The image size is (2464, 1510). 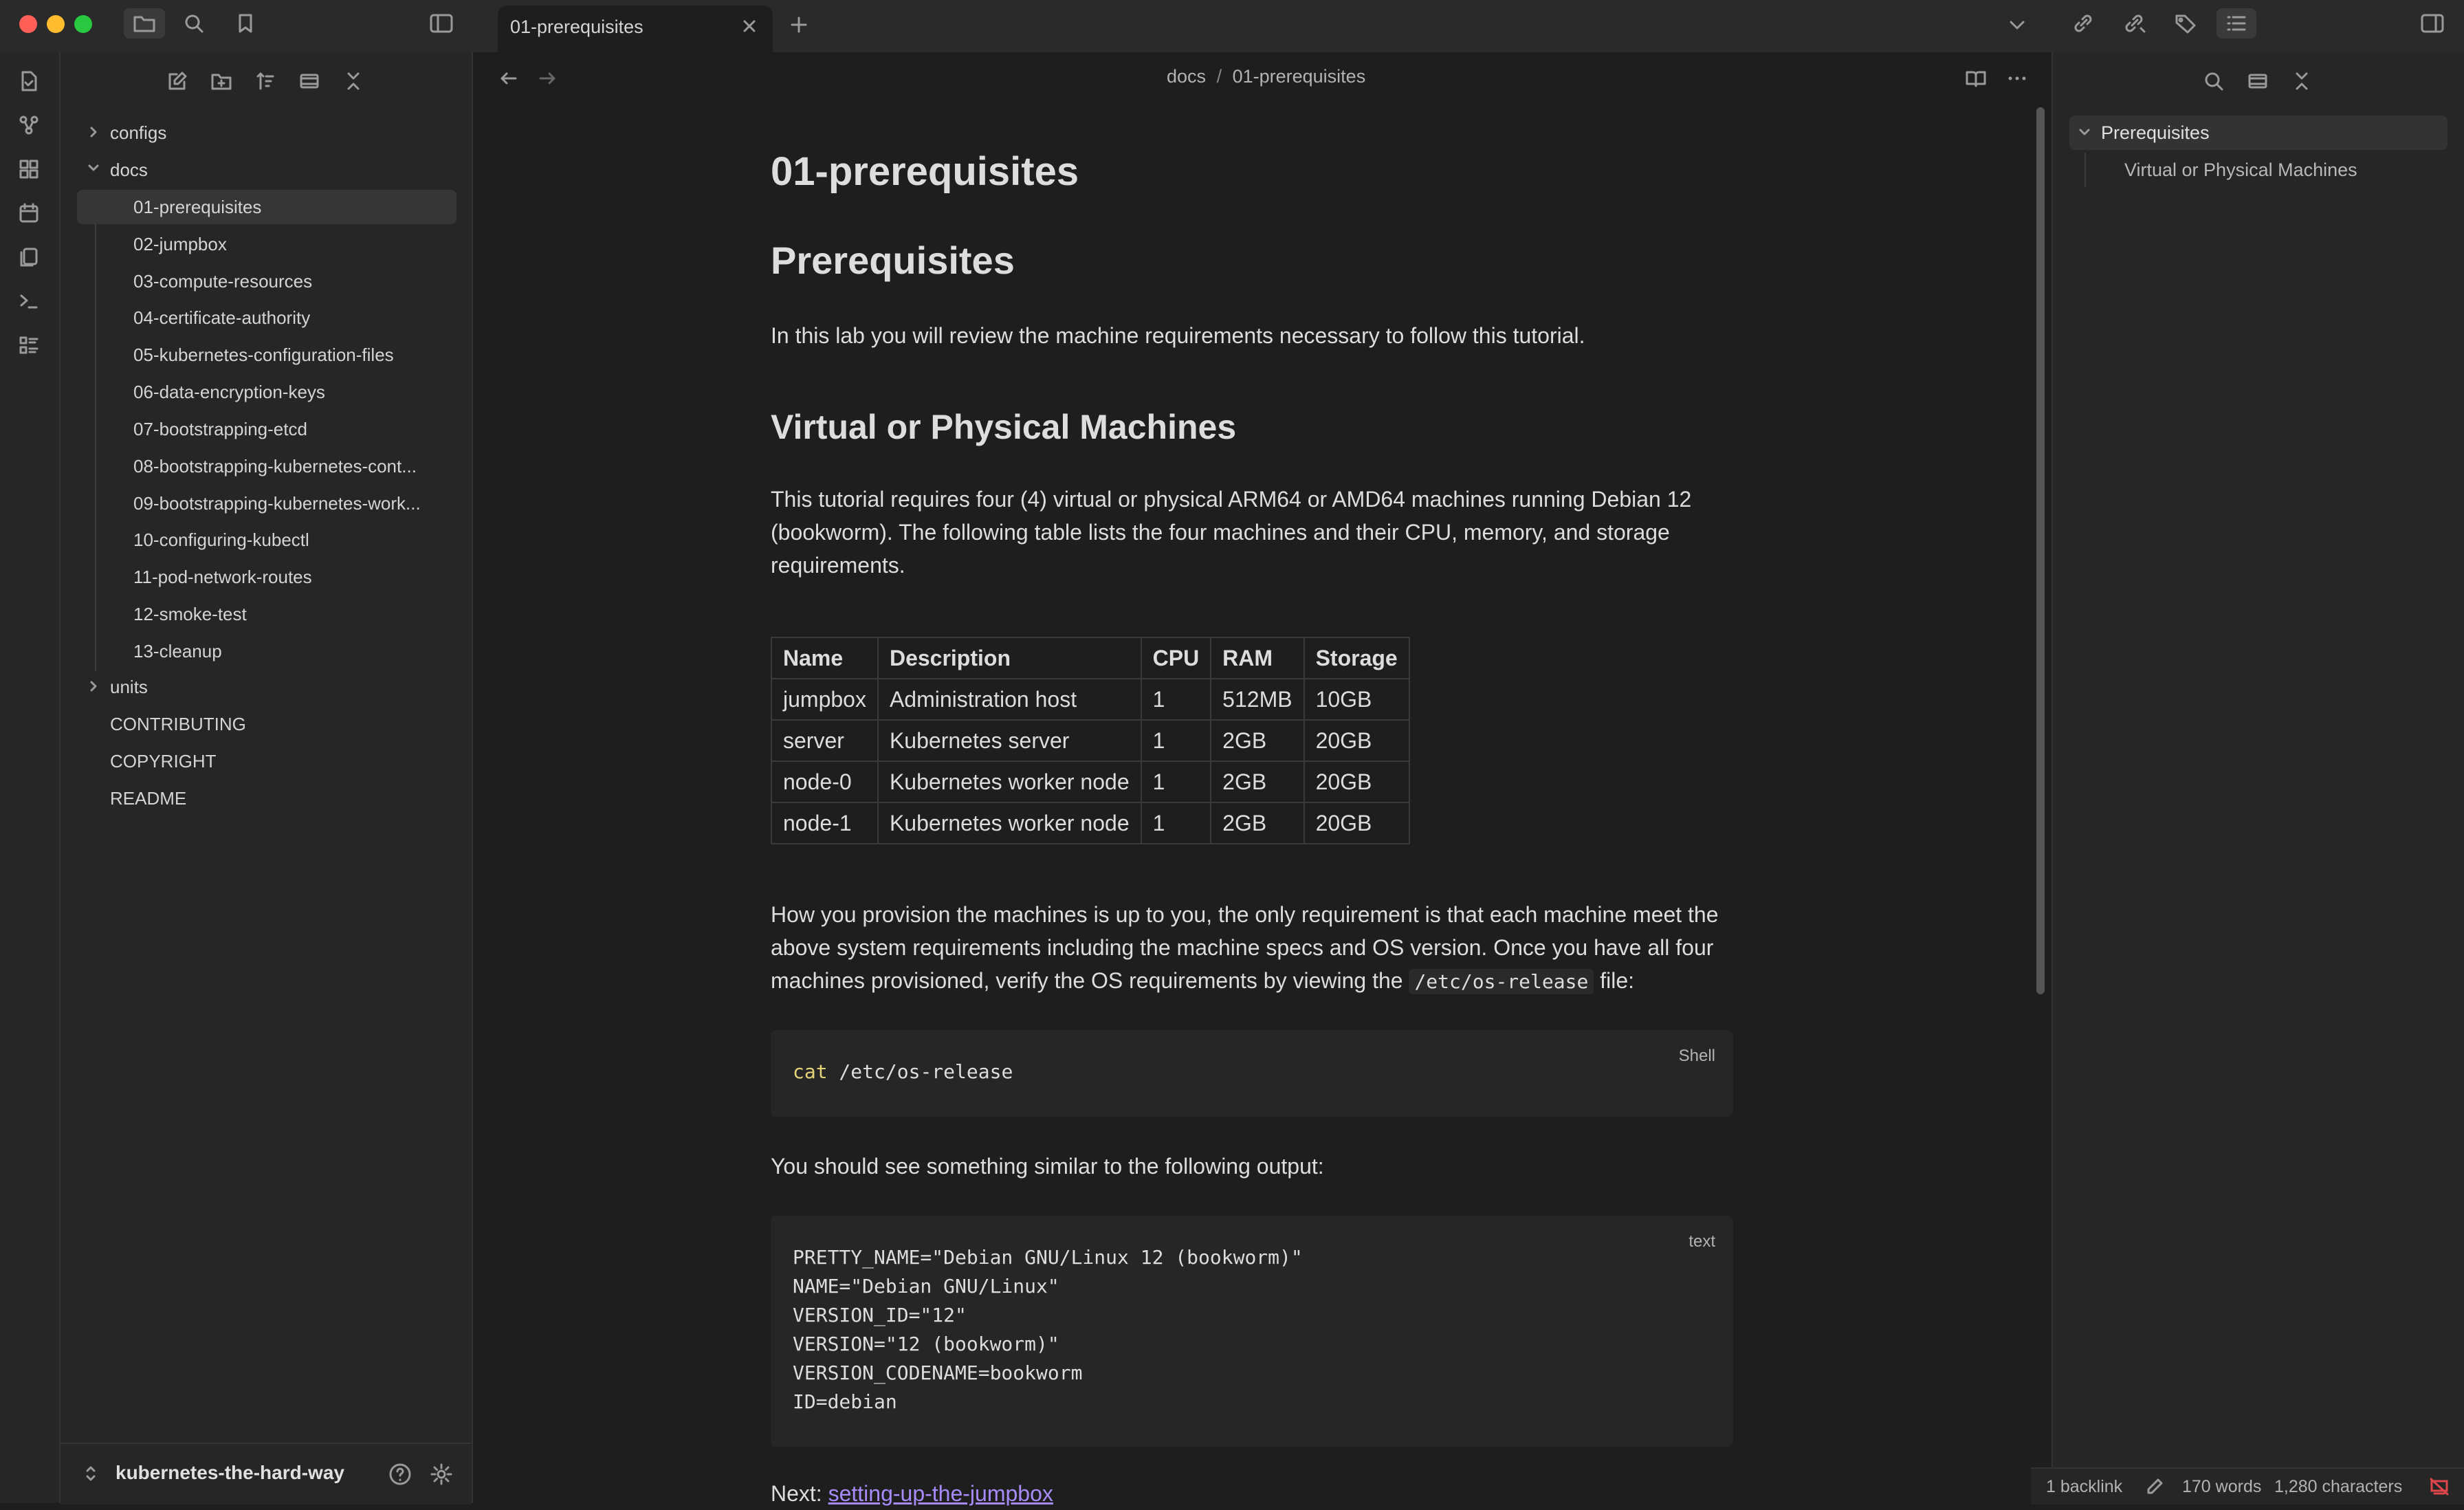 What do you see at coordinates (508, 79) in the screenshot?
I see `navigate-back-icon` at bounding box center [508, 79].